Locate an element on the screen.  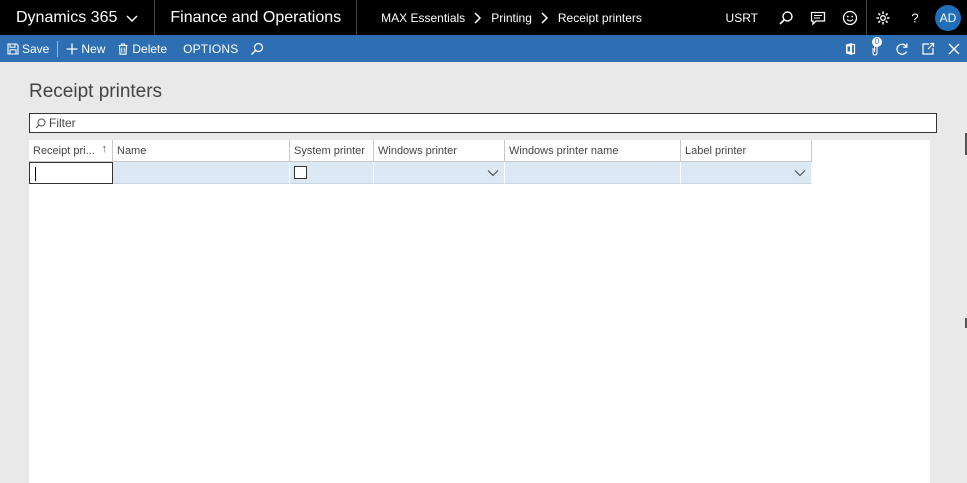
options-tab: OPTIONS is located at coordinates (208, 48).